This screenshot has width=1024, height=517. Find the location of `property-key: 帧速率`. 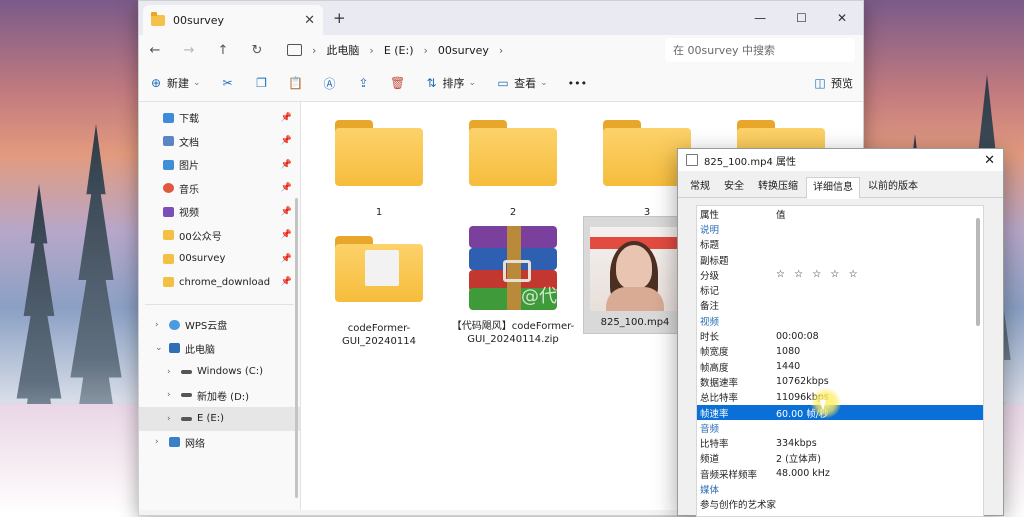

property-key: 帧速率 is located at coordinates (714, 414).